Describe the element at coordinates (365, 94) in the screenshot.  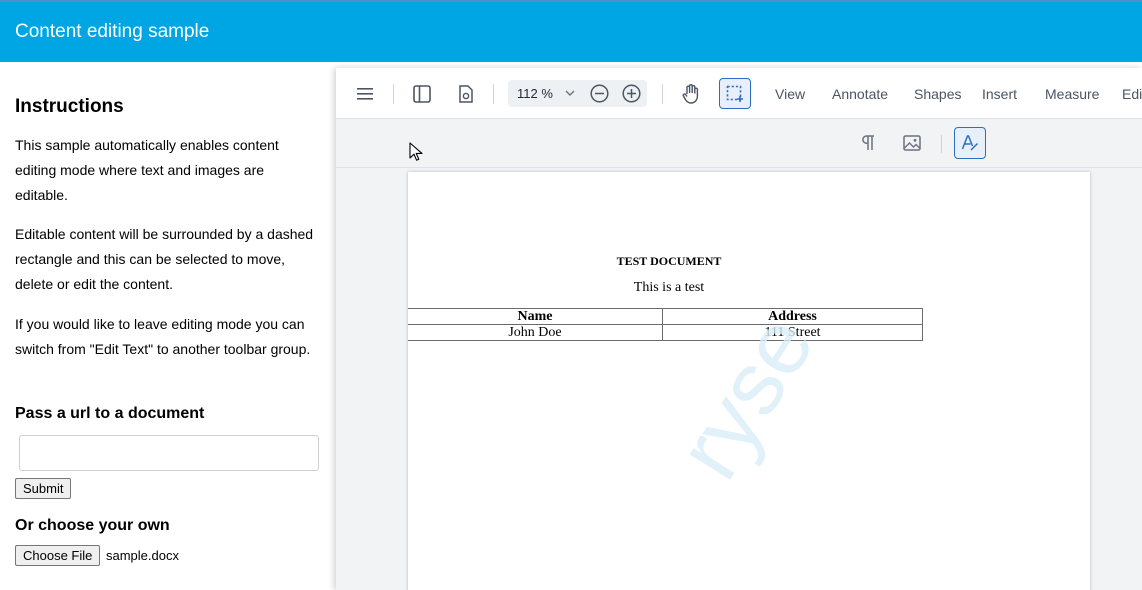
I see `menu-icon` at that location.